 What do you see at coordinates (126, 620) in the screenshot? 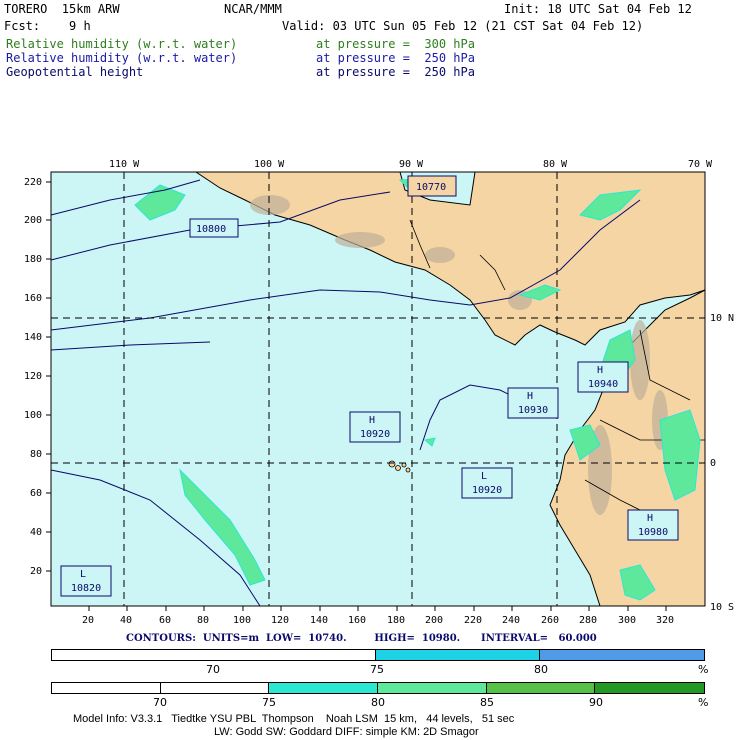
I see `x-tick-label: 40` at bounding box center [126, 620].